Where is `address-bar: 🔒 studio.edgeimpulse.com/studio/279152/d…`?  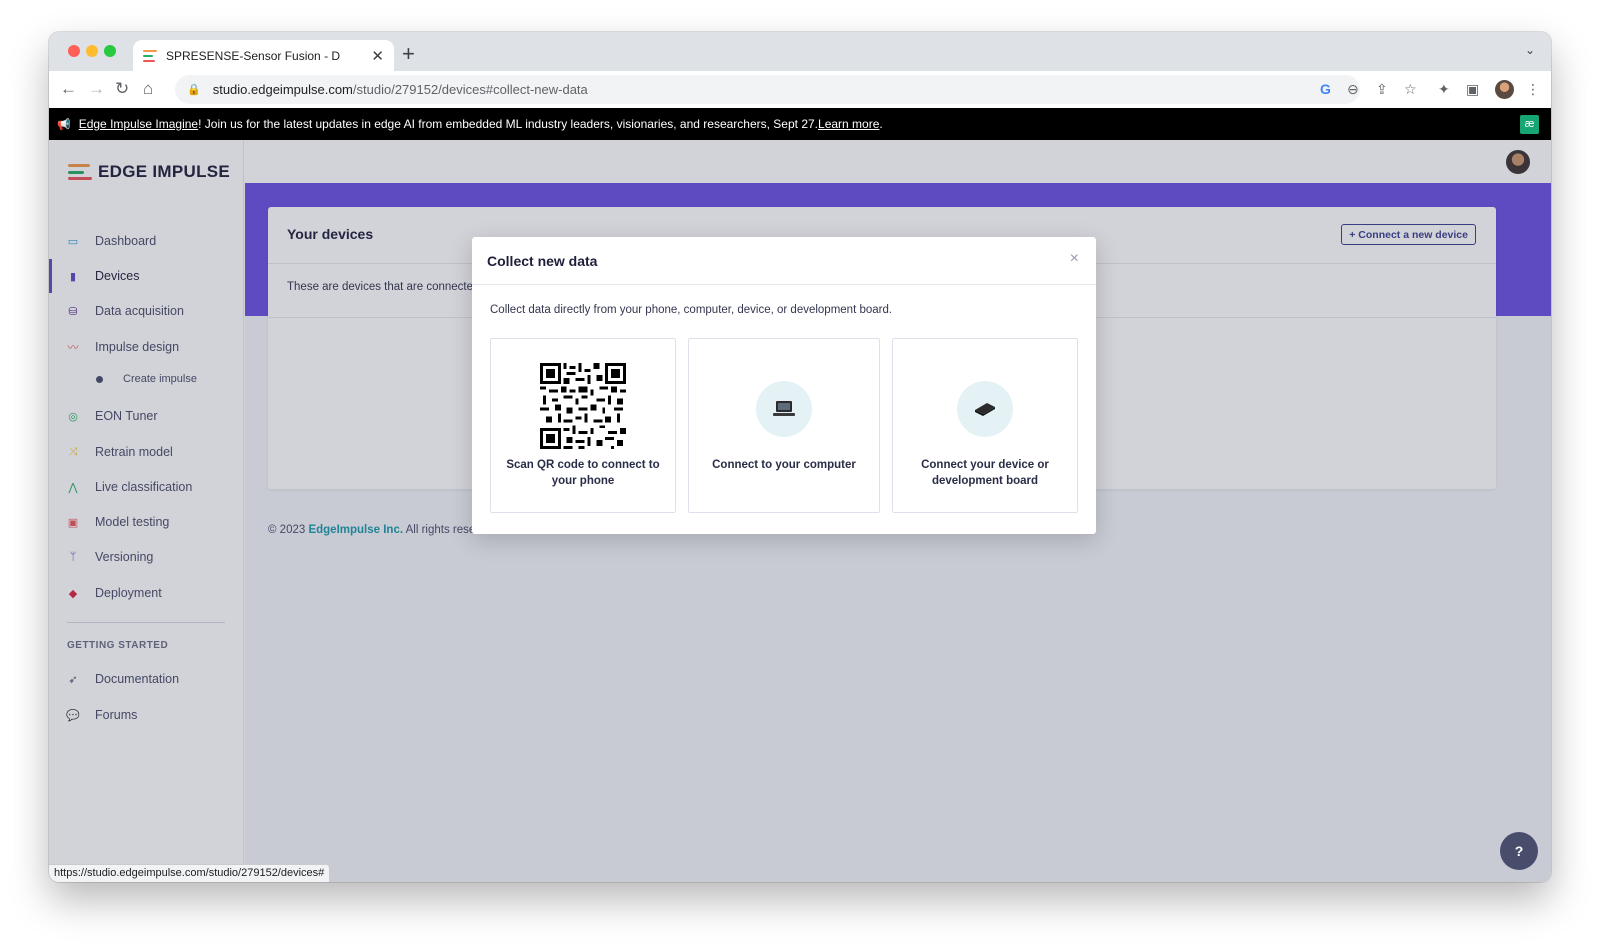
address-bar: 🔒 studio.edgeimpulse.com/studio/279152/d… is located at coordinates (767, 89).